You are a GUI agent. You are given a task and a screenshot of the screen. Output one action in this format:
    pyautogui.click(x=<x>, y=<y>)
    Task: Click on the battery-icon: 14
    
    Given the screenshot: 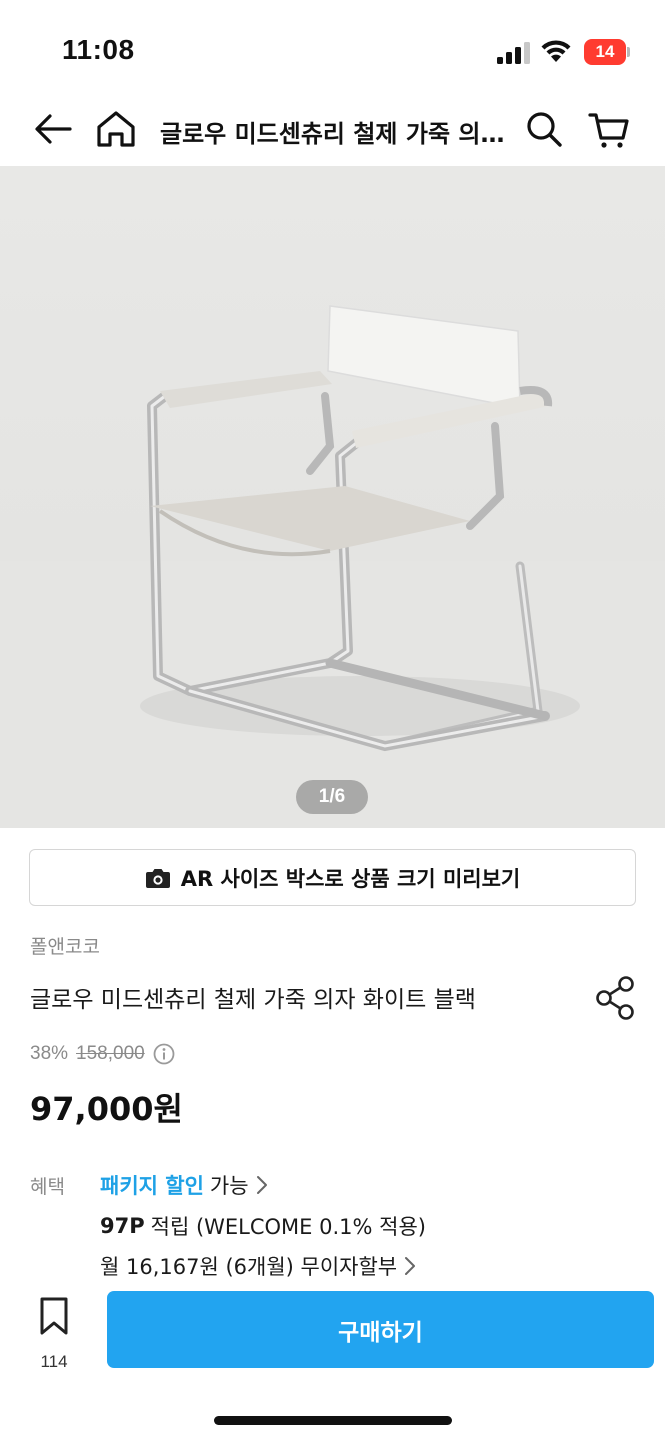 What is the action you would take?
    pyautogui.click(x=607, y=52)
    